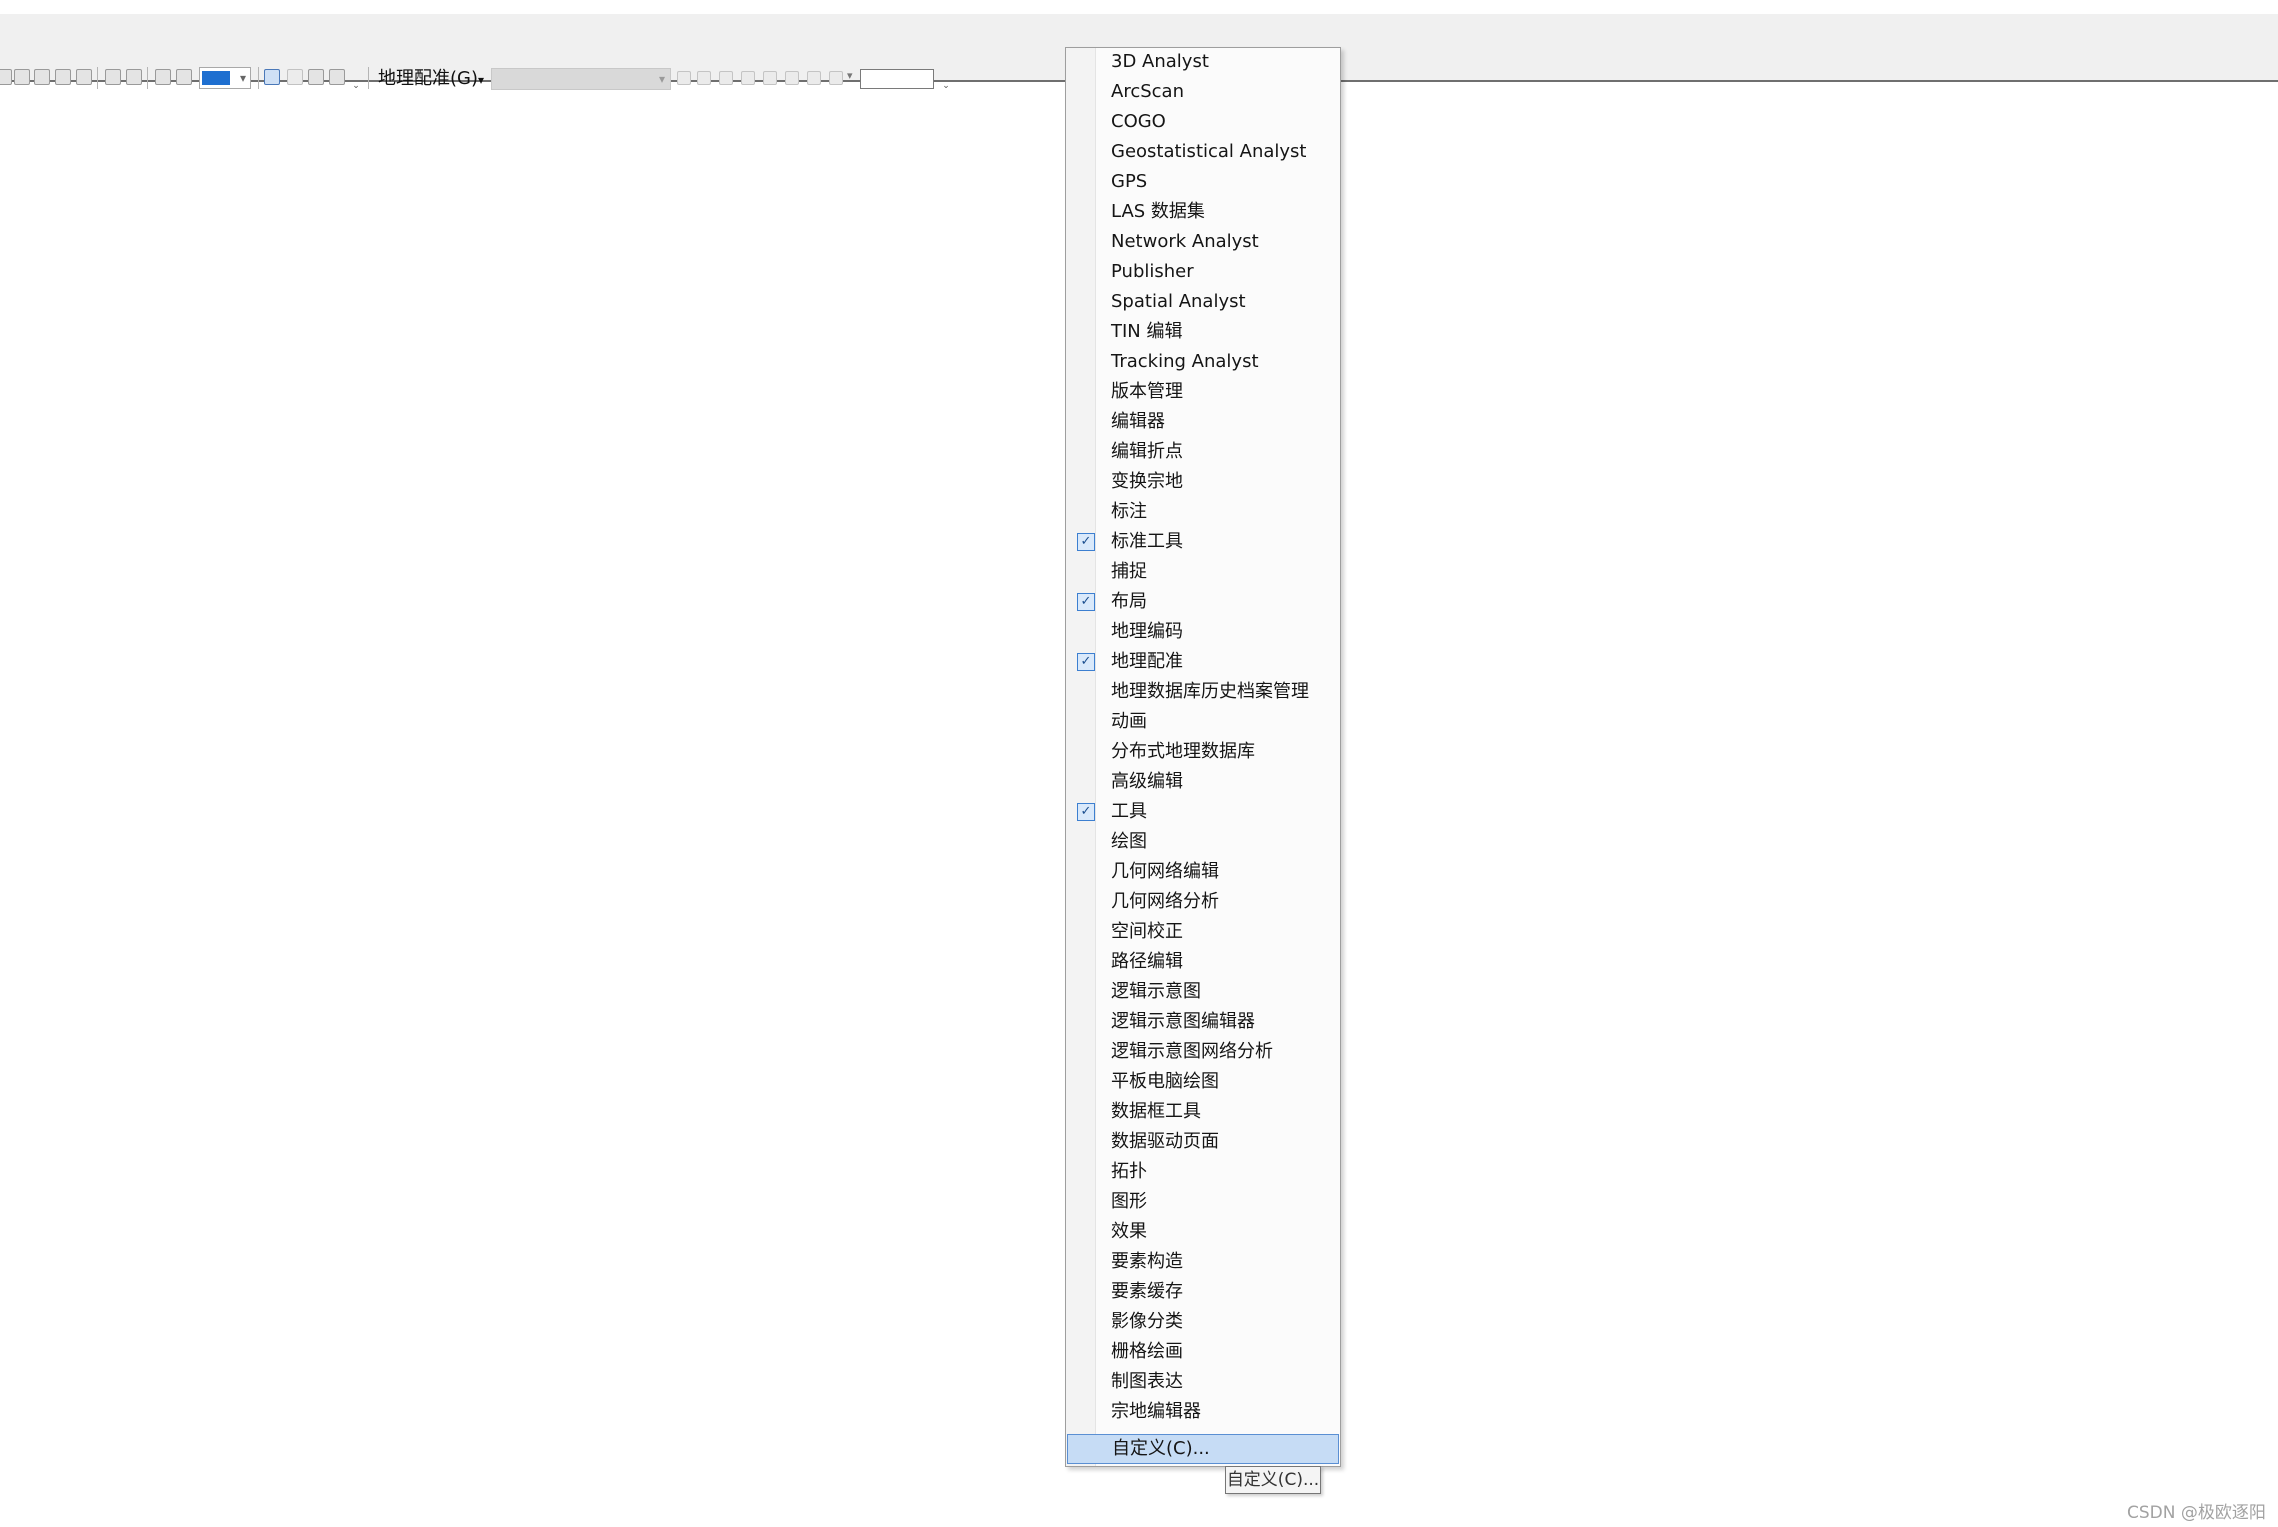 Image resolution: width=2278 pixels, height=1527 pixels. What do you see at coordinates (1147, 961) in the screenshot?
I see `menu-item-label: 路径编辑` at bounding box center [1147, 961].